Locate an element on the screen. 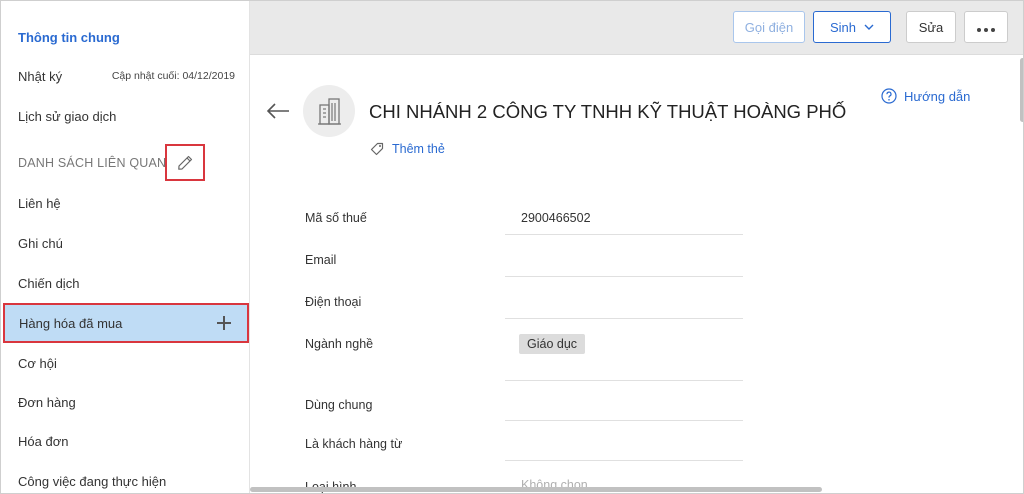 The image size is (1024, 494). edit-button-label: Sửa is located at coordinates (931, 27).